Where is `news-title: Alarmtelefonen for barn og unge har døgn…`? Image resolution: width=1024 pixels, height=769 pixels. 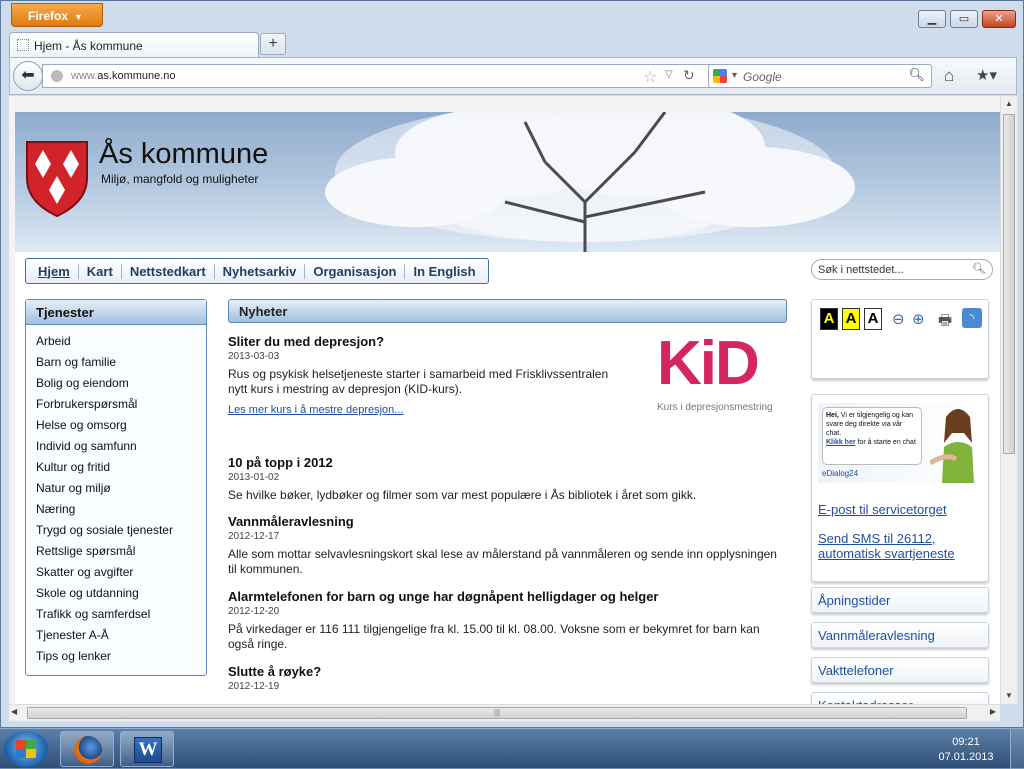
news-title: Alarmtelefonen for barn og unge har døgn… is located at coordinates (508, 596).